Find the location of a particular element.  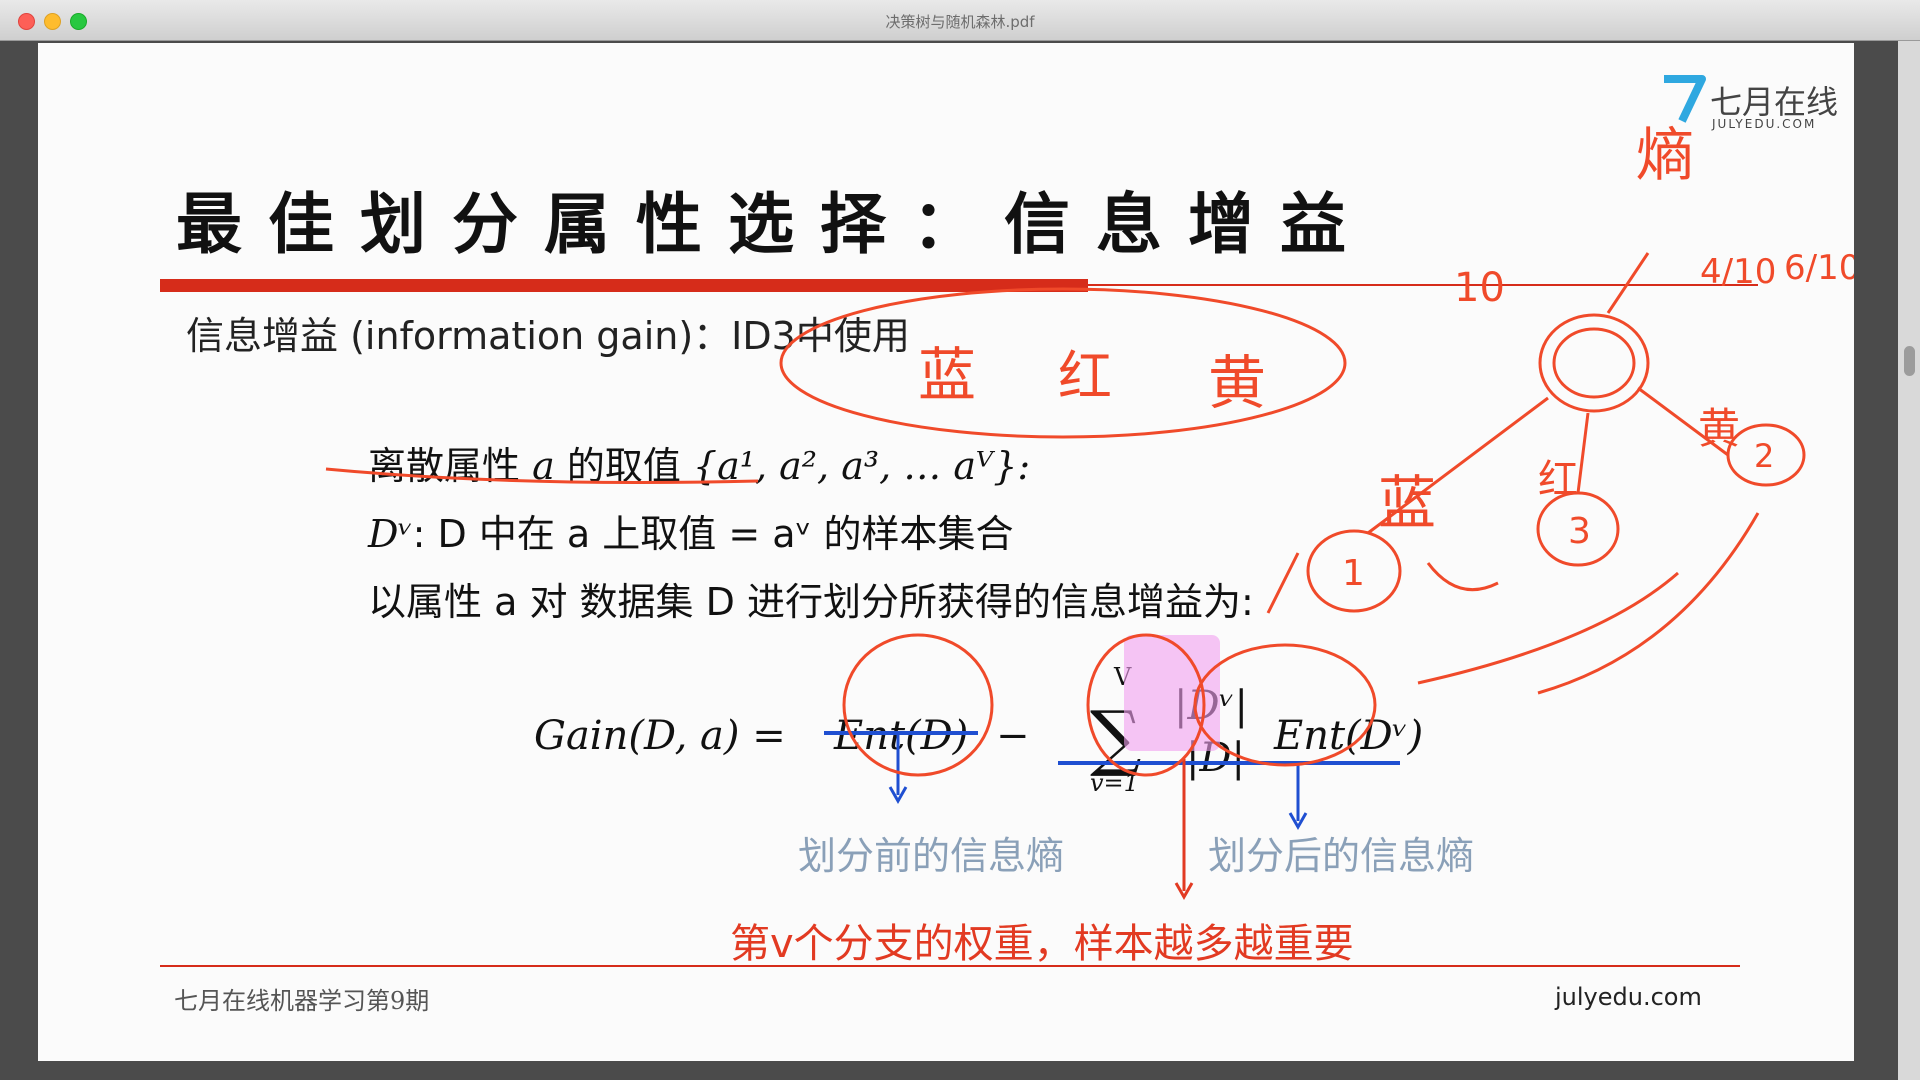

hw-yellow-2: 黄 is located at coordinates (1719, 428).